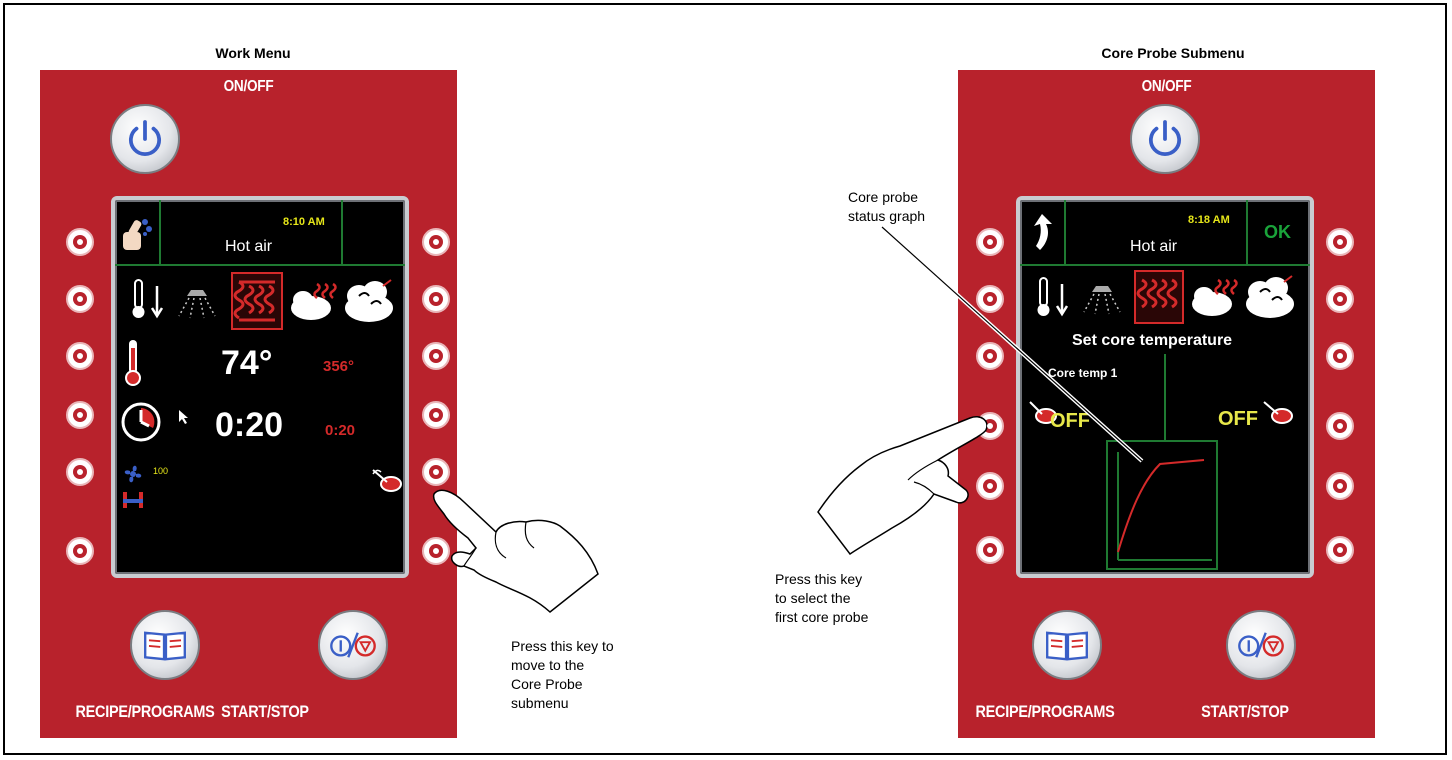 This screenshot has width=1452, height=760. What do you see at coordinates (253, 53) in the screenshot?
I see `work-menu-title: Work Menu` at bounding box center [253, 53].